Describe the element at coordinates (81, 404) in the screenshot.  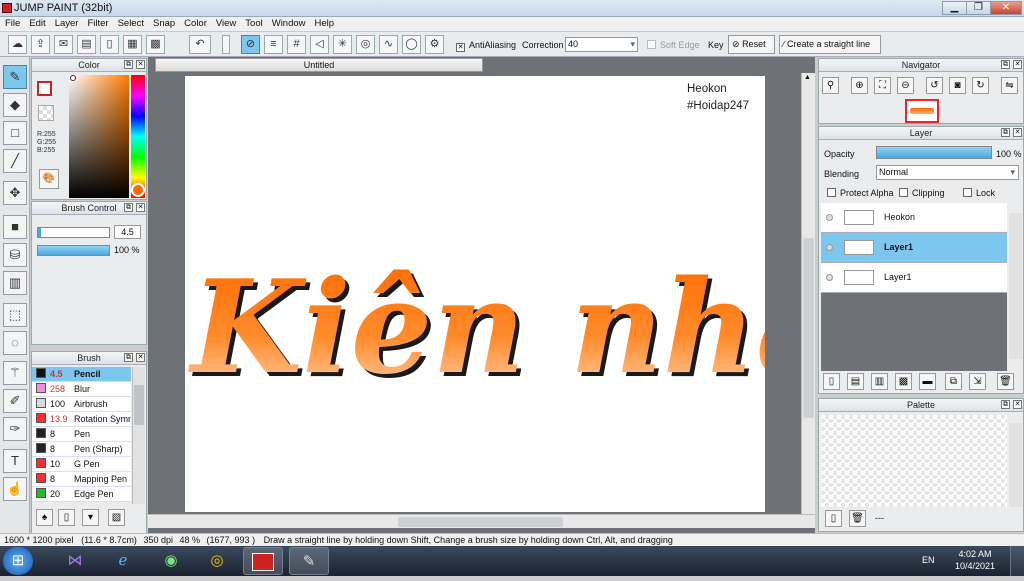
I see `brush-item-airbrush: 100 Airbrush` at that location.